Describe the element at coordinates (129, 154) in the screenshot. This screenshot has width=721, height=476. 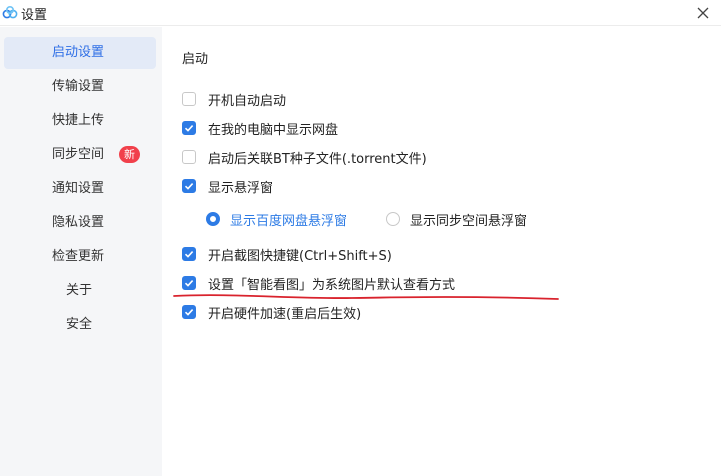
I see `new-badge: 新` at that location.